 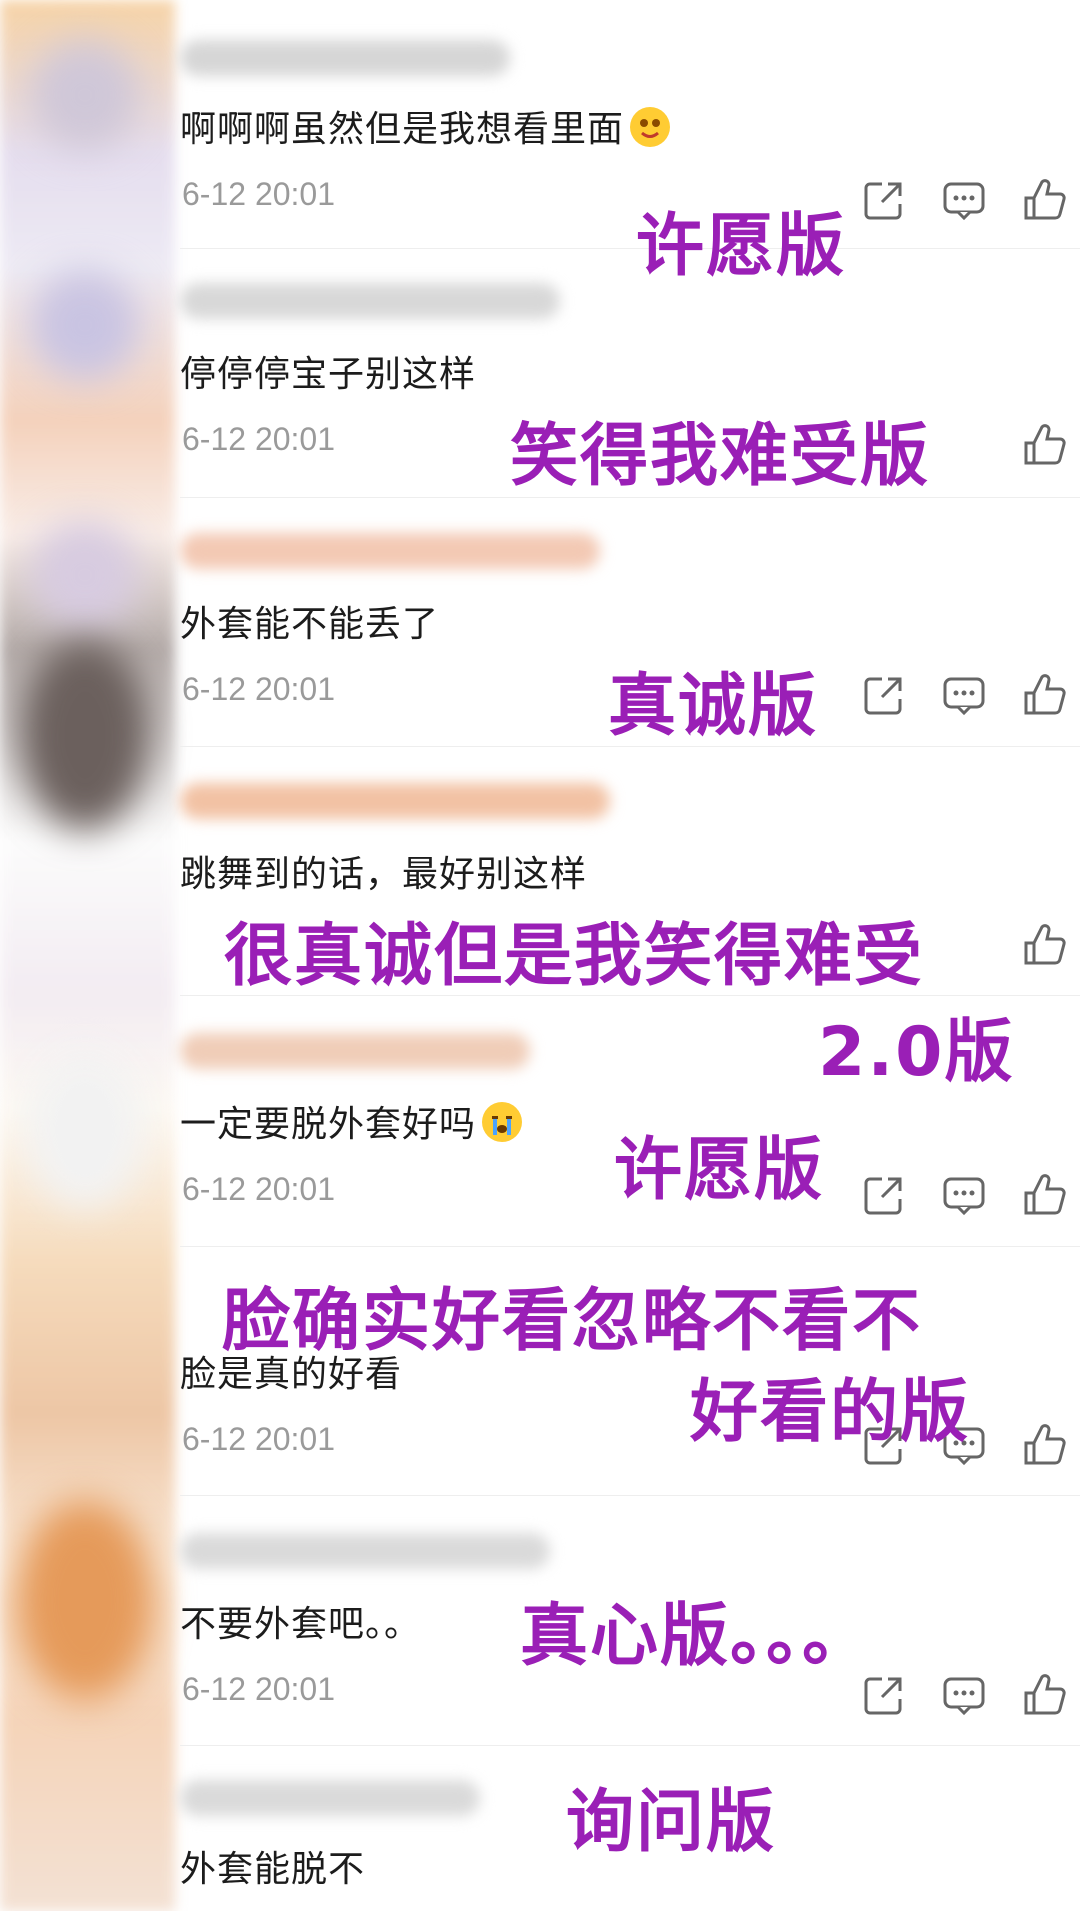 What do you see at coordinates (310, 624) in the screenshot?
I see `comment-text: 外套能不能丢了` at bounding box center [310, 624].